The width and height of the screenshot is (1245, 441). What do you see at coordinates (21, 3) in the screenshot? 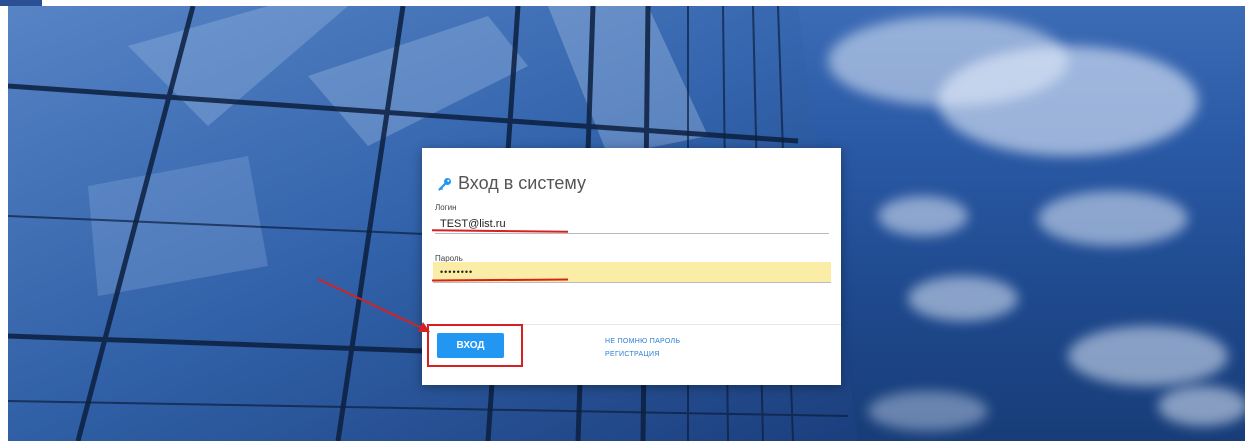
I see `corner-tab` at bounding box center [21, 3].